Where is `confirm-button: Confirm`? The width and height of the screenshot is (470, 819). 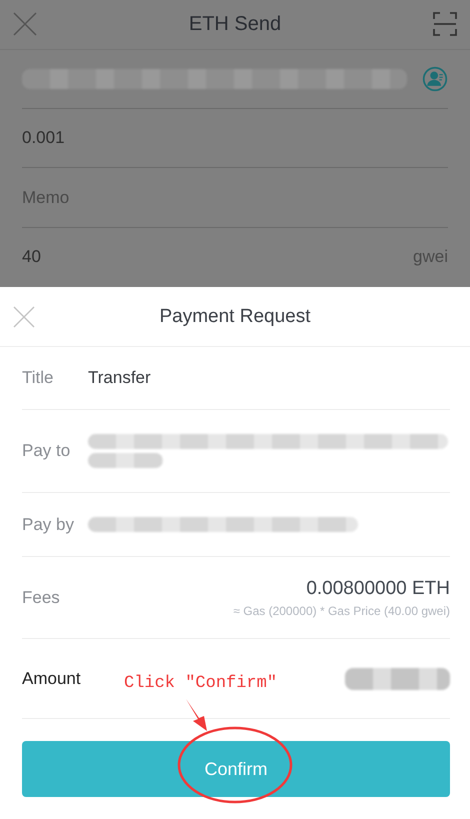 confirm-button: Confirm is located at coordinates (236, 769).